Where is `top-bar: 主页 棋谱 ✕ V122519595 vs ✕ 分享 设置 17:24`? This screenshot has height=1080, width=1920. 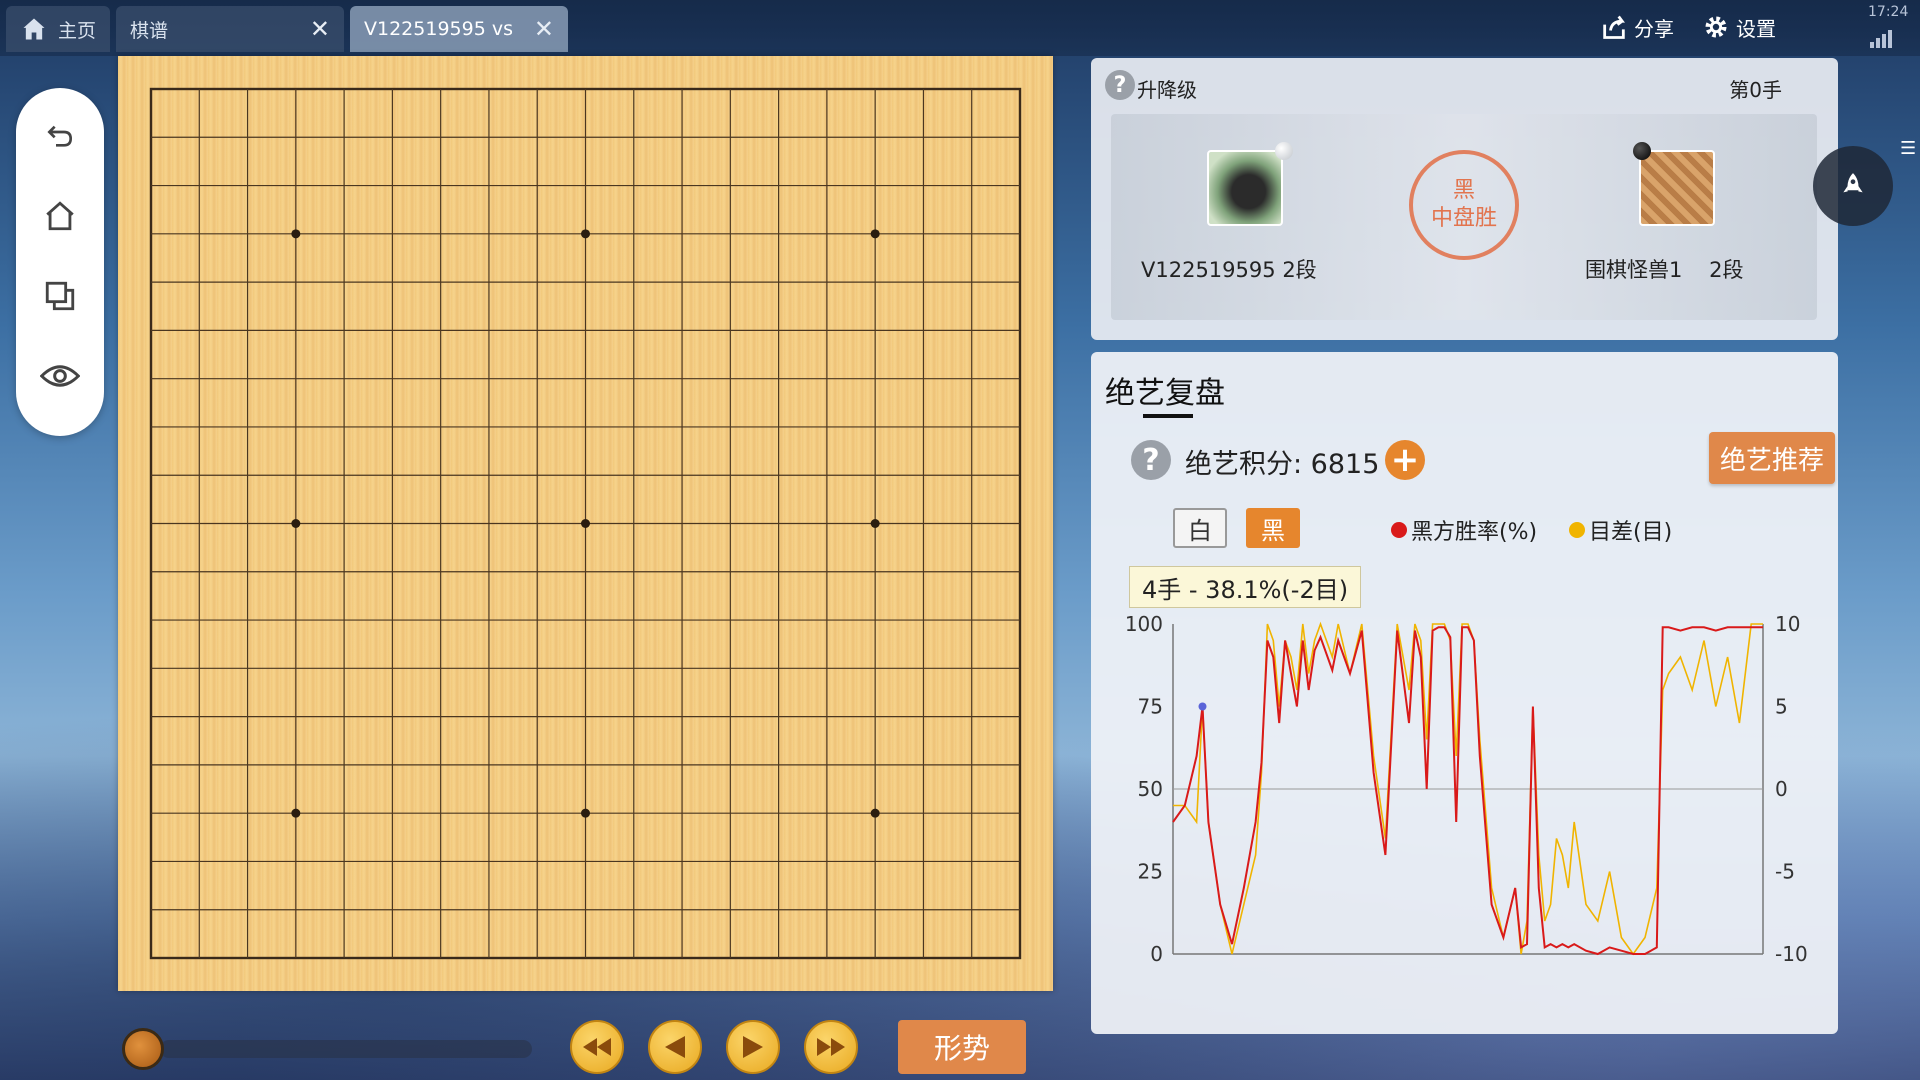 top-bar: 主页 棋谱 ✕ V122519595 vs ✕ 分享 设置 17:24 is located at coordinates (960, 28).